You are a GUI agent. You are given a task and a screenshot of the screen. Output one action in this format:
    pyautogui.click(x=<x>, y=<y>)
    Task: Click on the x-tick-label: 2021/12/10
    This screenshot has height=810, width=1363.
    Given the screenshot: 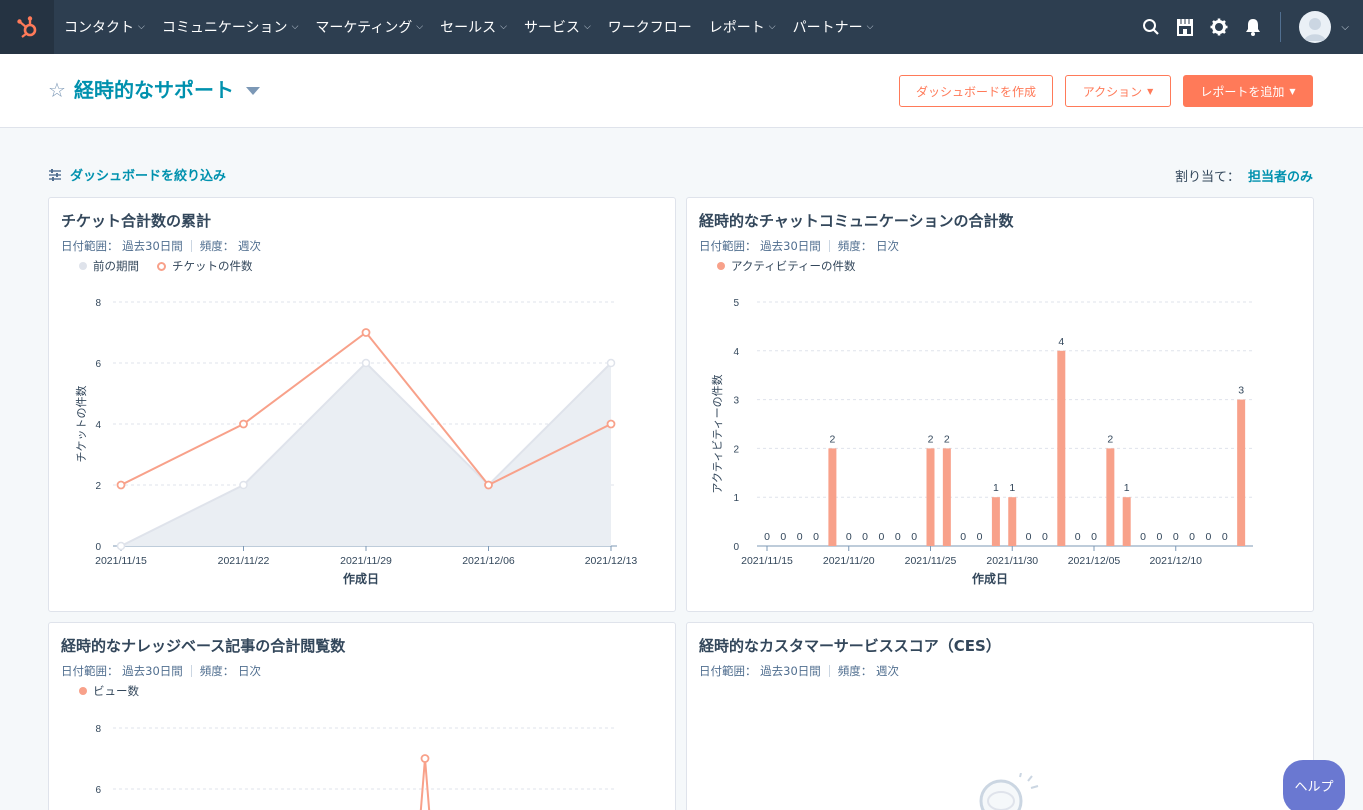 What is the action you would take?
    pyautogui.click(x=1175, y=561)
    